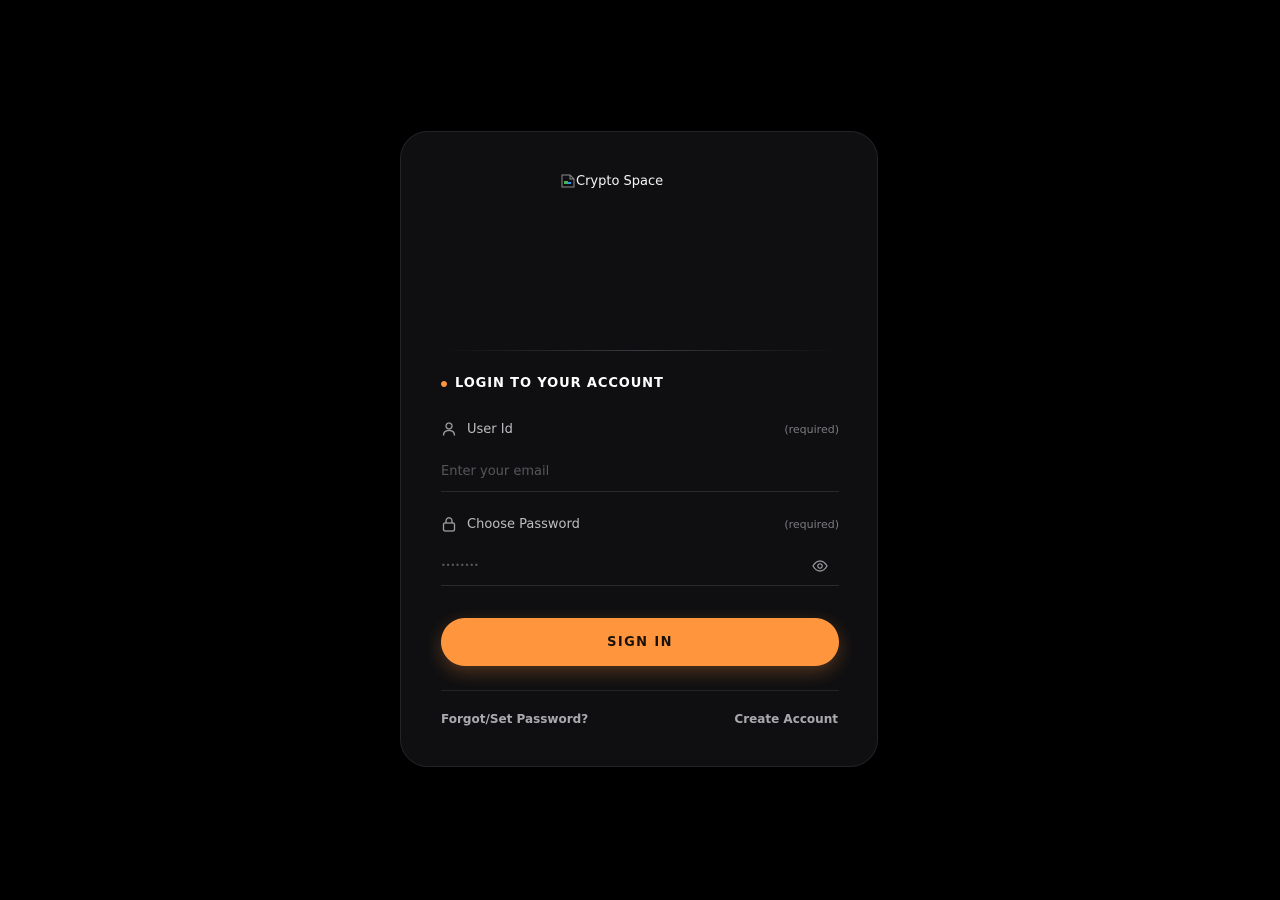 The width and height of the screenshot is (1280, 900). What do you see at coordinates (626, 565) in the screenshot?
I see `password-input: ••••••••` at bounding box center [626, 565].